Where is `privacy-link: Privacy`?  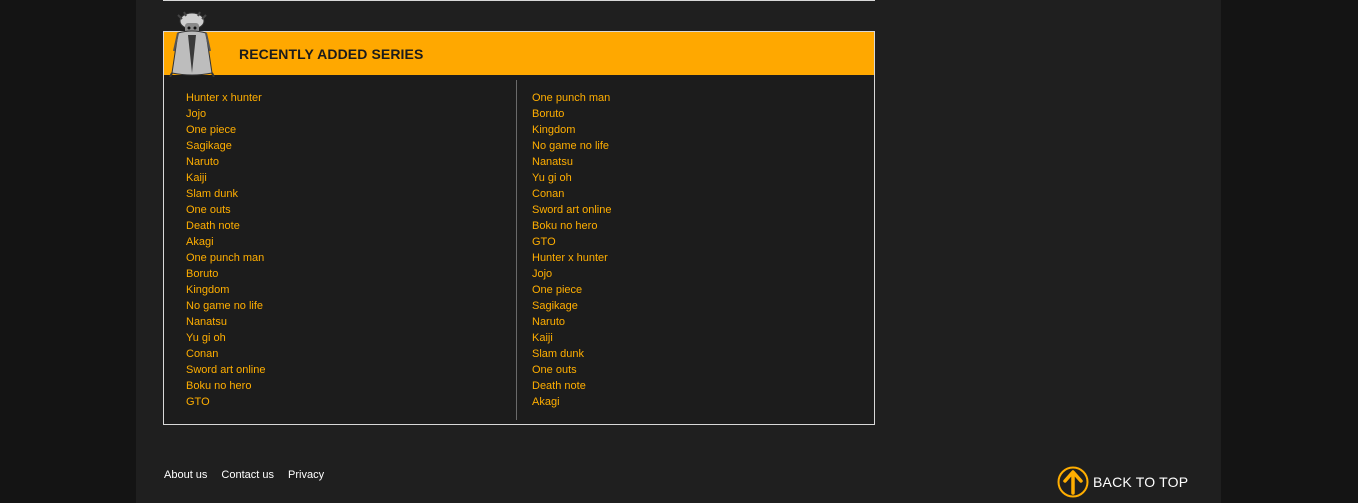
privacy-link: Privacy is located at coordinates (306, 475).